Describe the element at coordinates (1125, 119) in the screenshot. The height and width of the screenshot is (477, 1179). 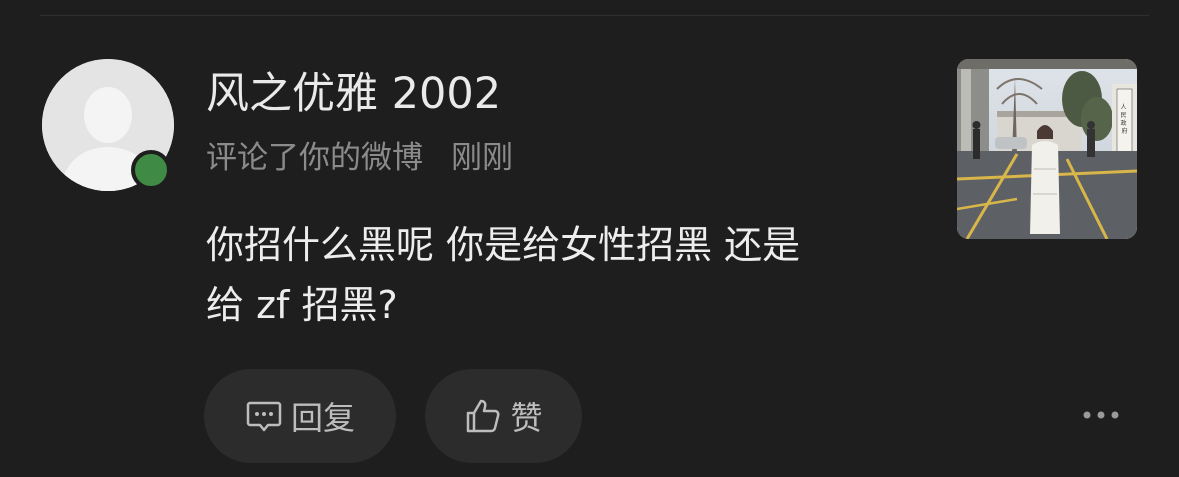
I see `seal-text: 人 民 政 府` at that location.